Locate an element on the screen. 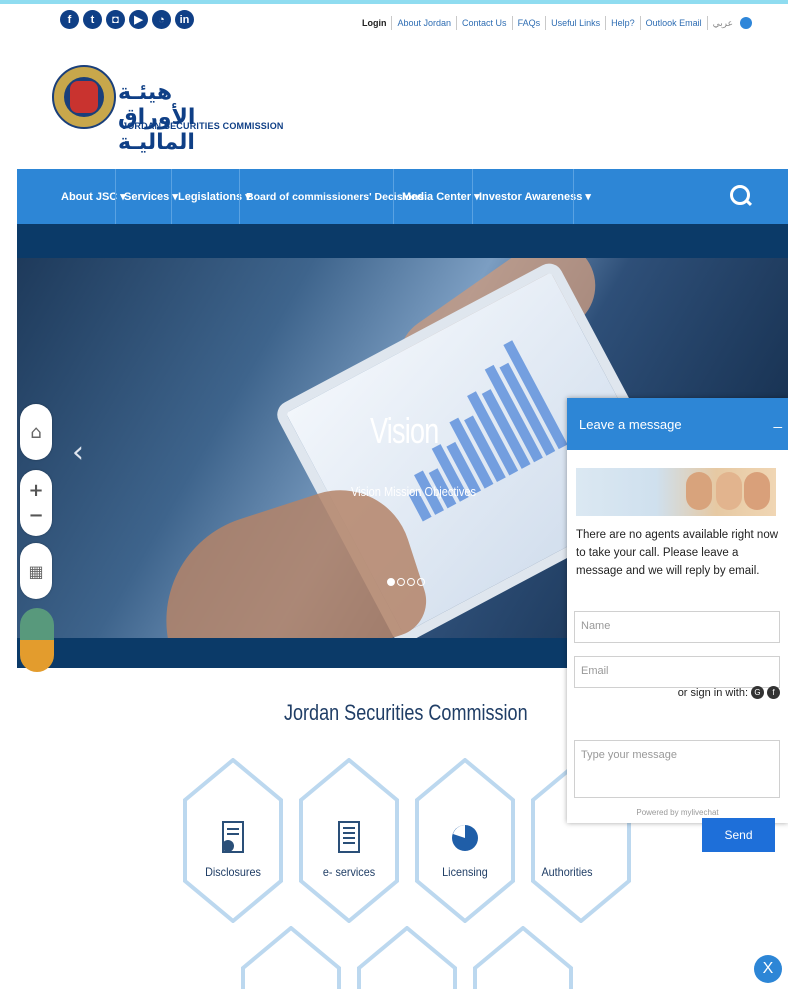 The image size is (788, 994). twitter-icon: t is located at coordinates (92, 19).